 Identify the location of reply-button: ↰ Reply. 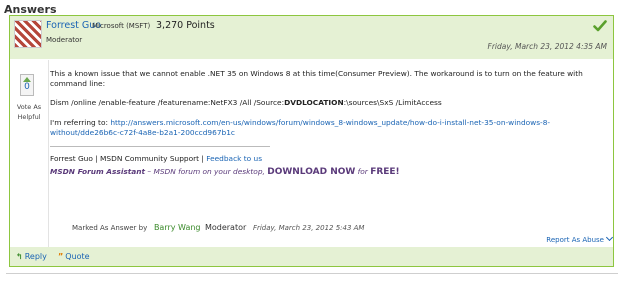
(31, 256).